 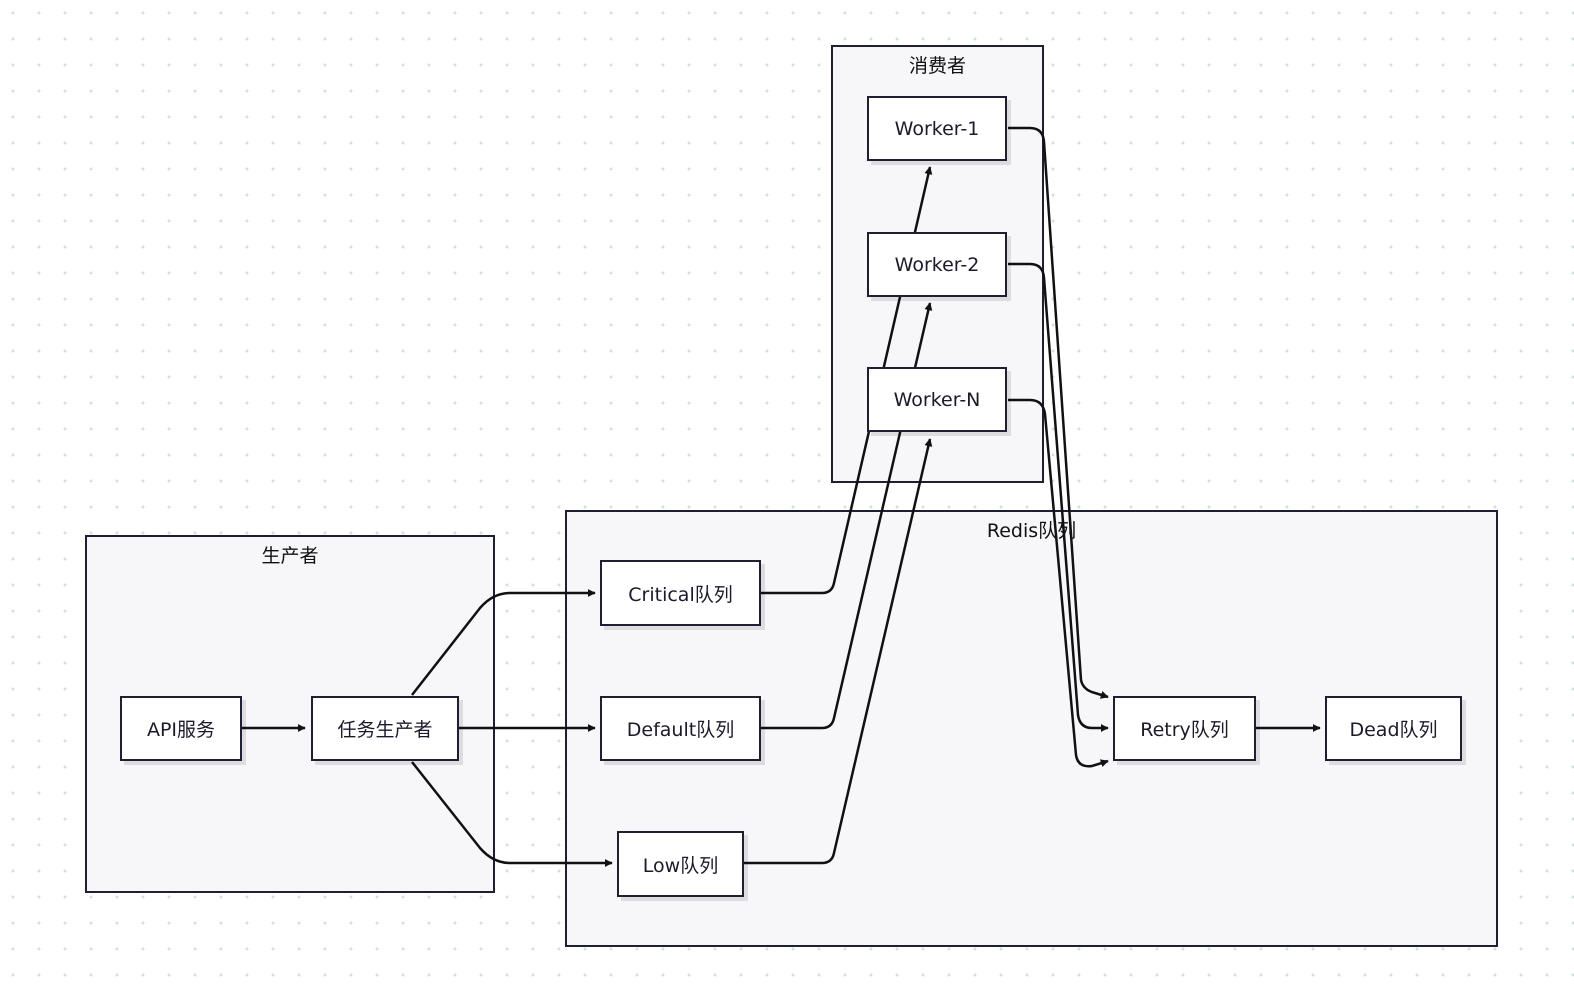 What do you see at coordinates (1184, 728) in the screenshot?
I see `retry-queue-node: Retry队列` at bounding box center [1184, 728].